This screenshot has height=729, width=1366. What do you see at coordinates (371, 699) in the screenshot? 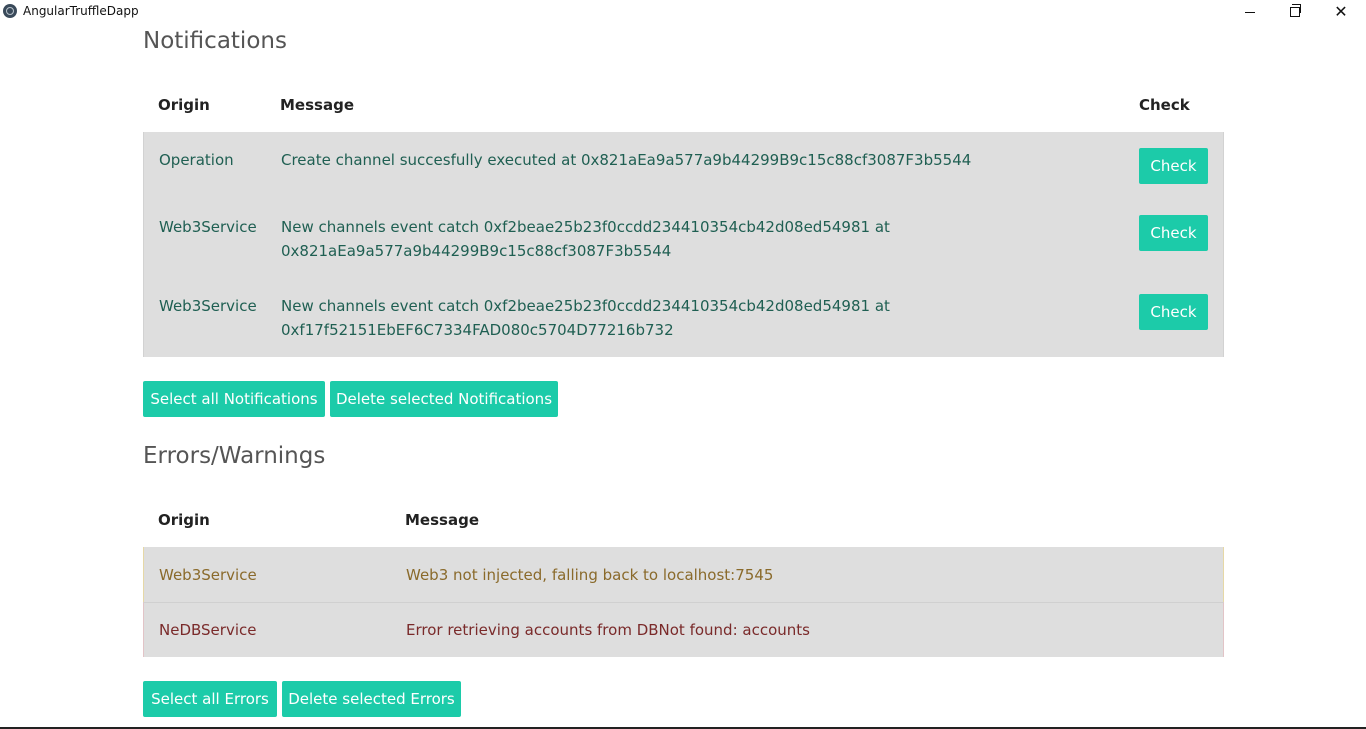
I see `delete-selected-errors-button: Delete selected Errors` at bounding box center [371, 699].